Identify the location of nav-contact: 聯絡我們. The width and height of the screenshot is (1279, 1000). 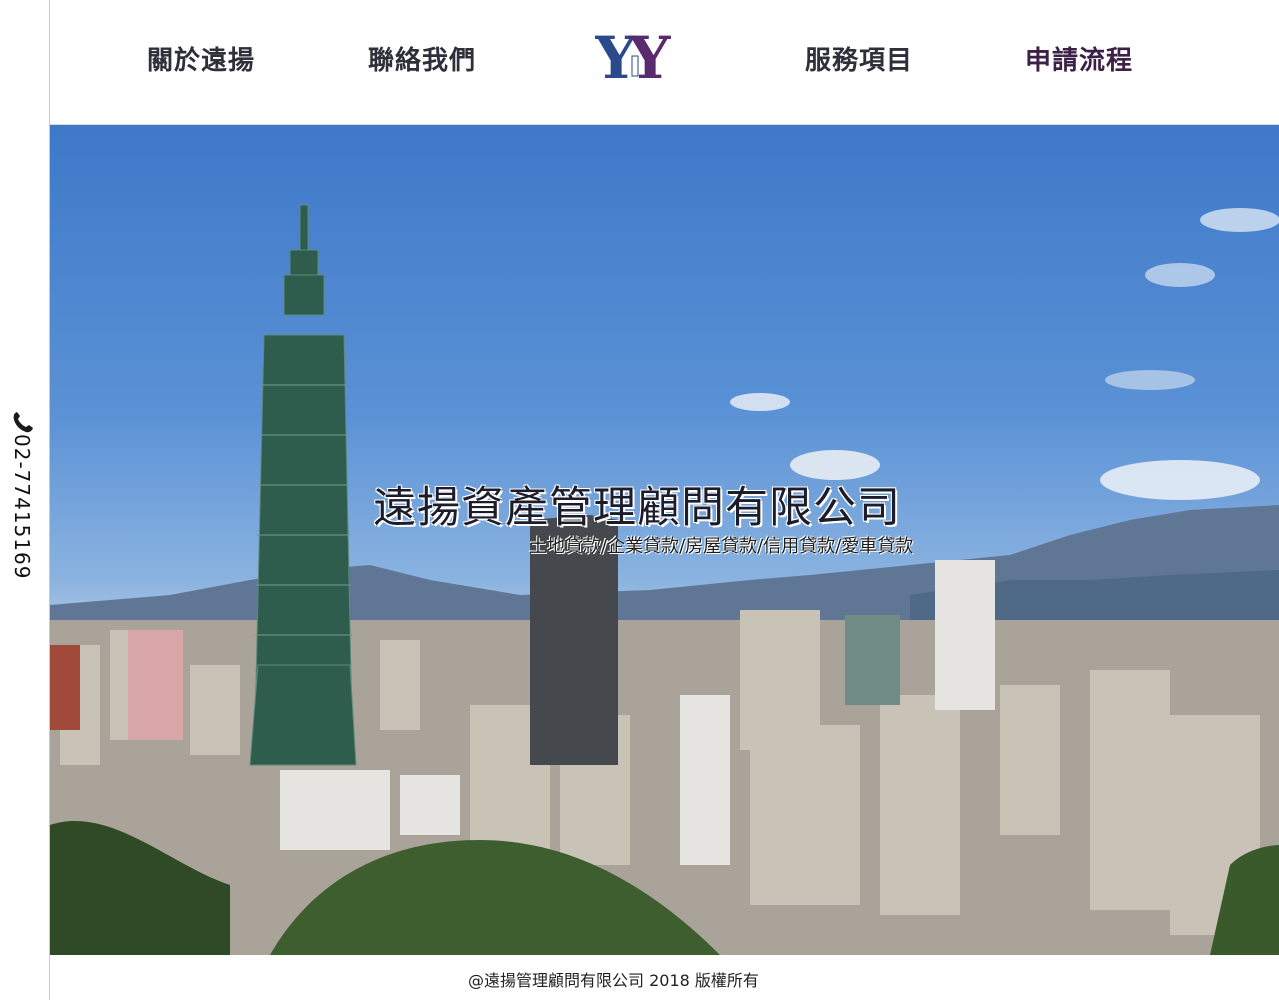
(422, 58).